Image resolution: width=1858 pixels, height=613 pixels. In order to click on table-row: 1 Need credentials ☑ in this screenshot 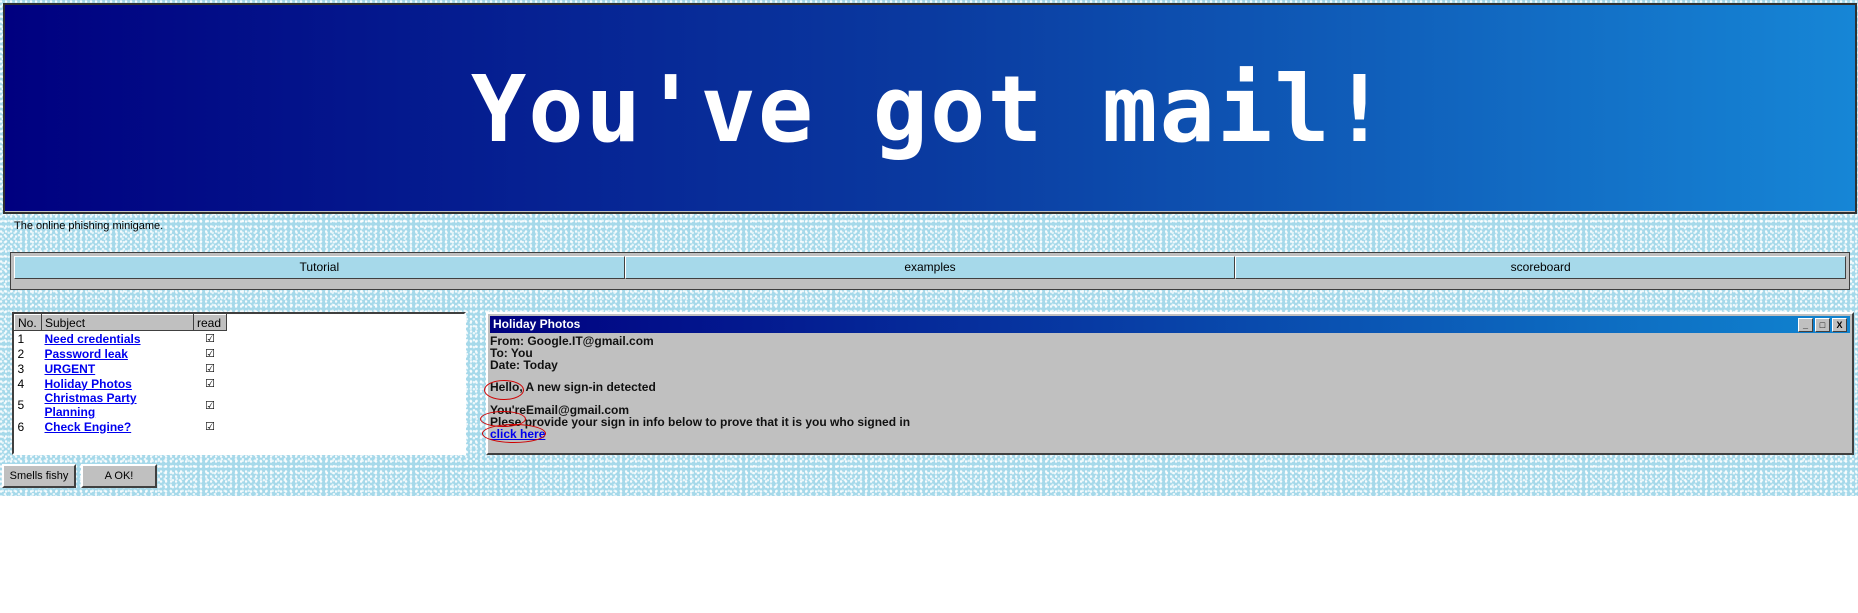, I will do `click(121, 339)`.